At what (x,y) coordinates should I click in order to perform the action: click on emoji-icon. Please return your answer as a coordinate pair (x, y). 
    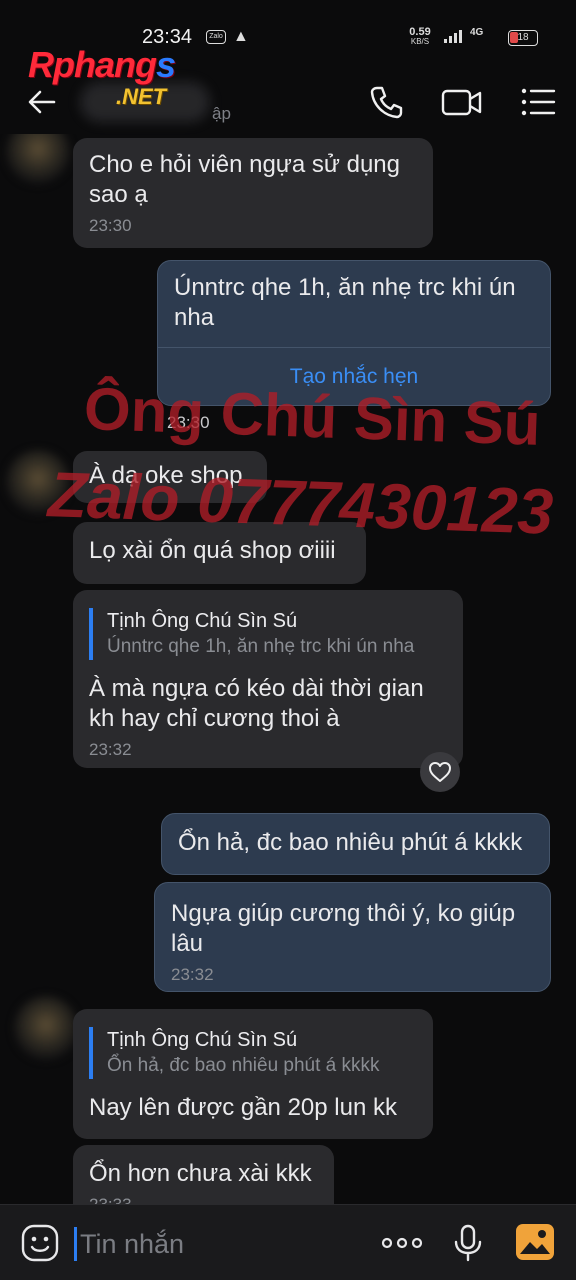
    Looking at the image, I should click on (40, 1243).